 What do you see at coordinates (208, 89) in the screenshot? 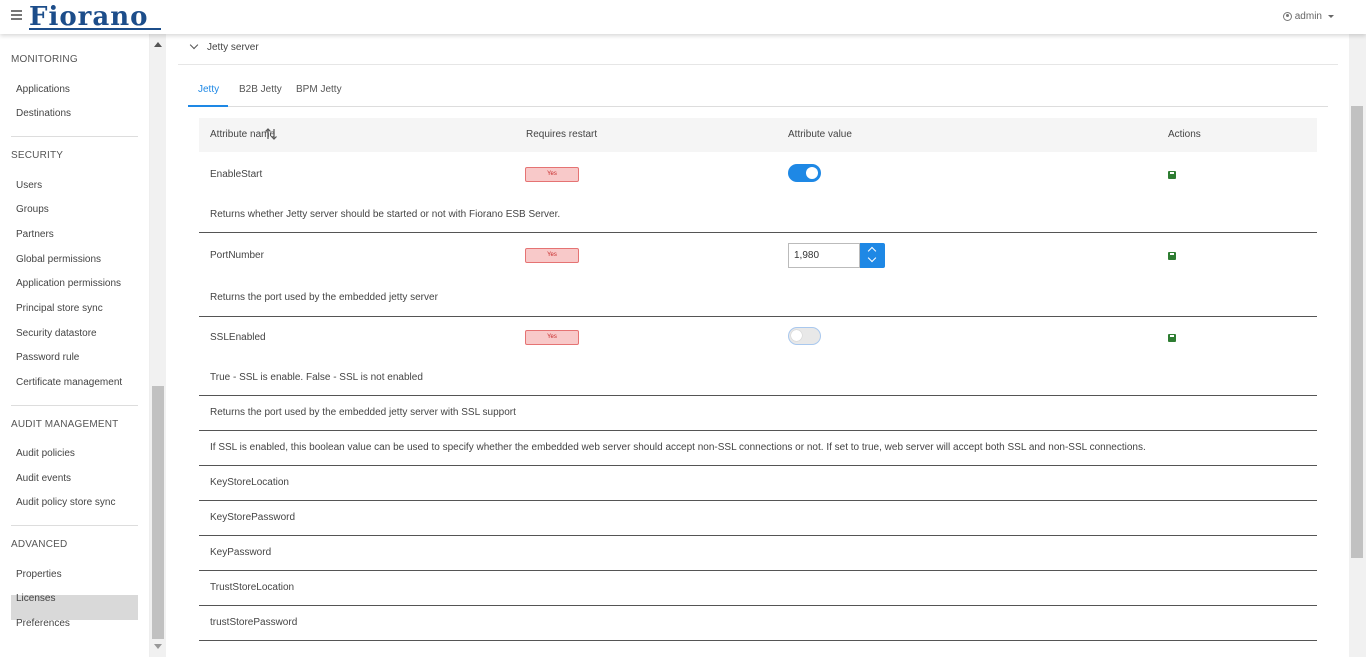
I see `tab-jetty: Jetty` at bounding box center [208, 89].